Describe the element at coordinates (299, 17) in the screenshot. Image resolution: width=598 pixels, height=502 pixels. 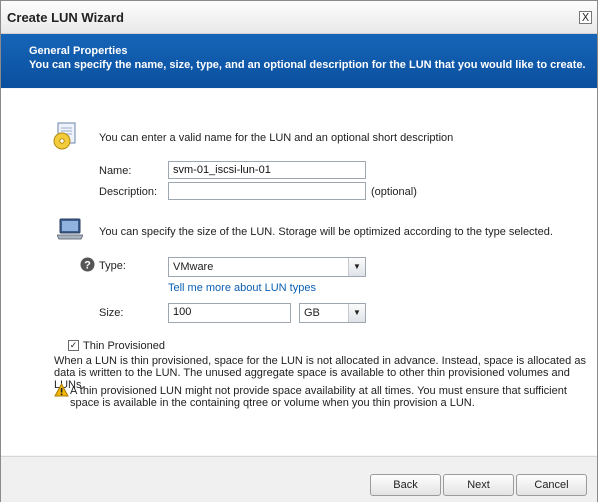
I see `title-bar: Create LUN Wizard X` at that location.